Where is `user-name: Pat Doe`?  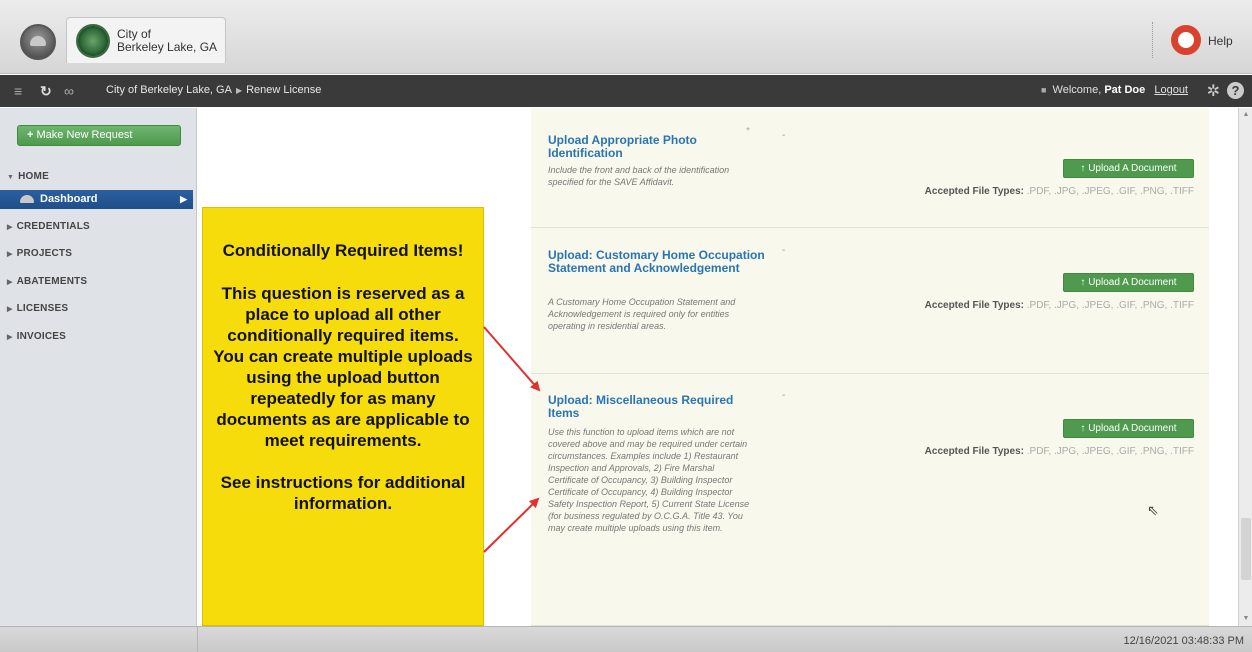 user-name: Pat Doe is located at coordinates (1125, 90).